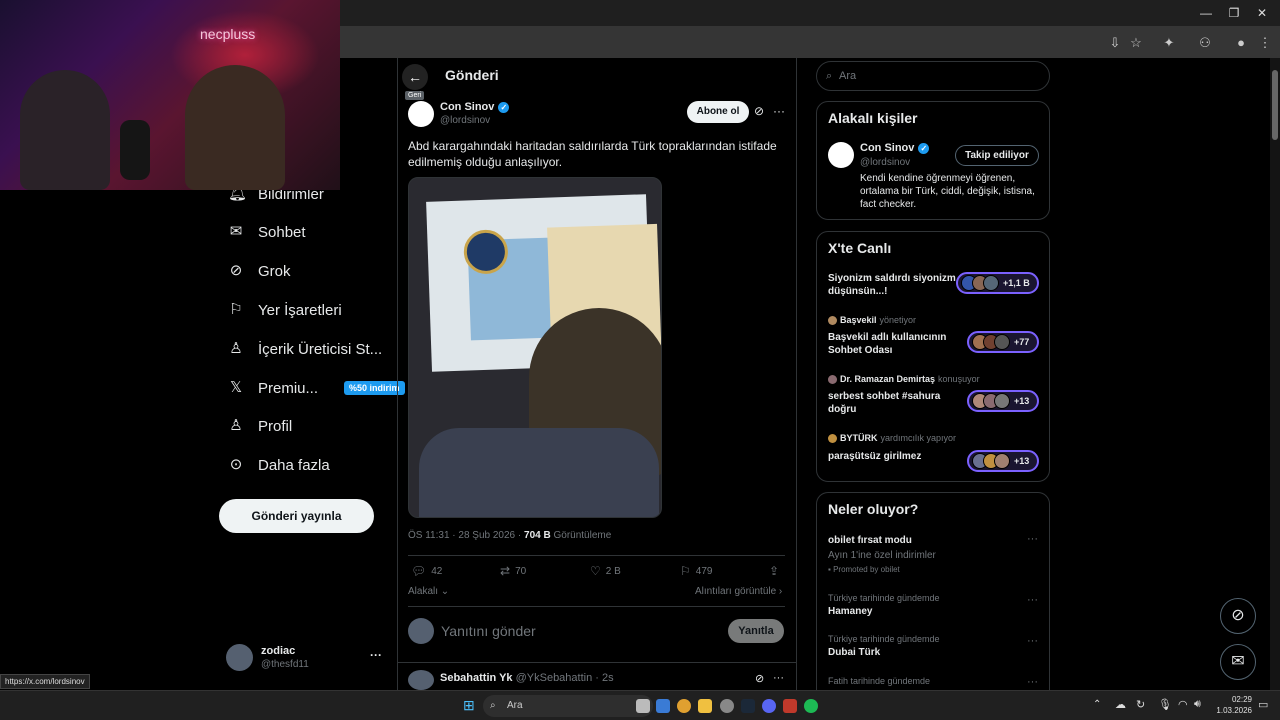 The height and width of the screenshot is (720, 1280). I want to click on nav-item-chat: ✉ Sohbet, so click(267, 232).